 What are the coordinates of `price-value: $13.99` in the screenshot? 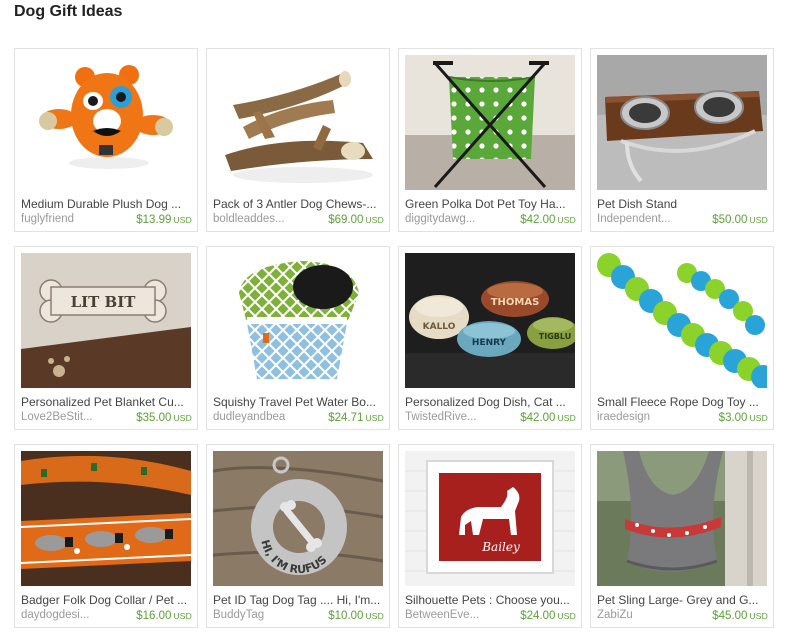 It's located at (154, 220).